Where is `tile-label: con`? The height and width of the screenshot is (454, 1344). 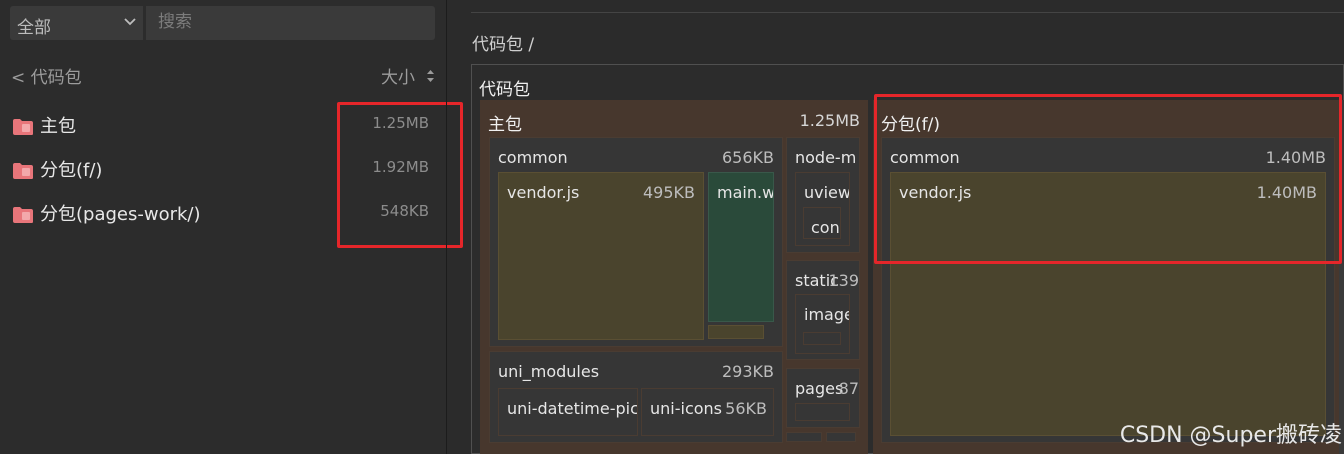 tile-label: con is located at coordinates (825, 227).